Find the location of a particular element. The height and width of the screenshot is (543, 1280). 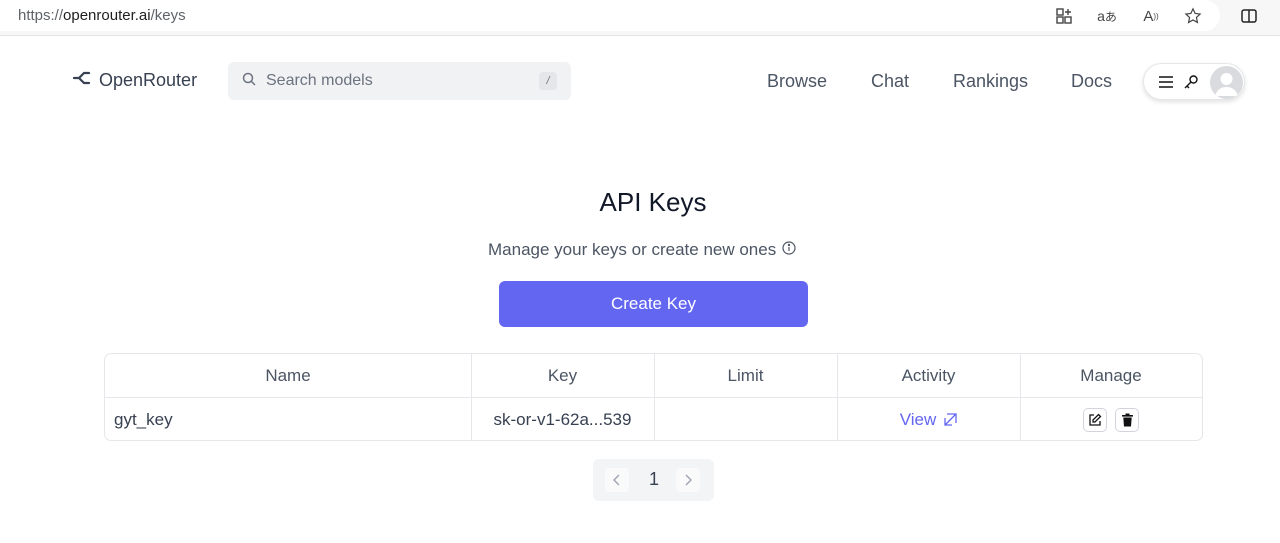

trash-icon is located at coordinates (1127, 419).